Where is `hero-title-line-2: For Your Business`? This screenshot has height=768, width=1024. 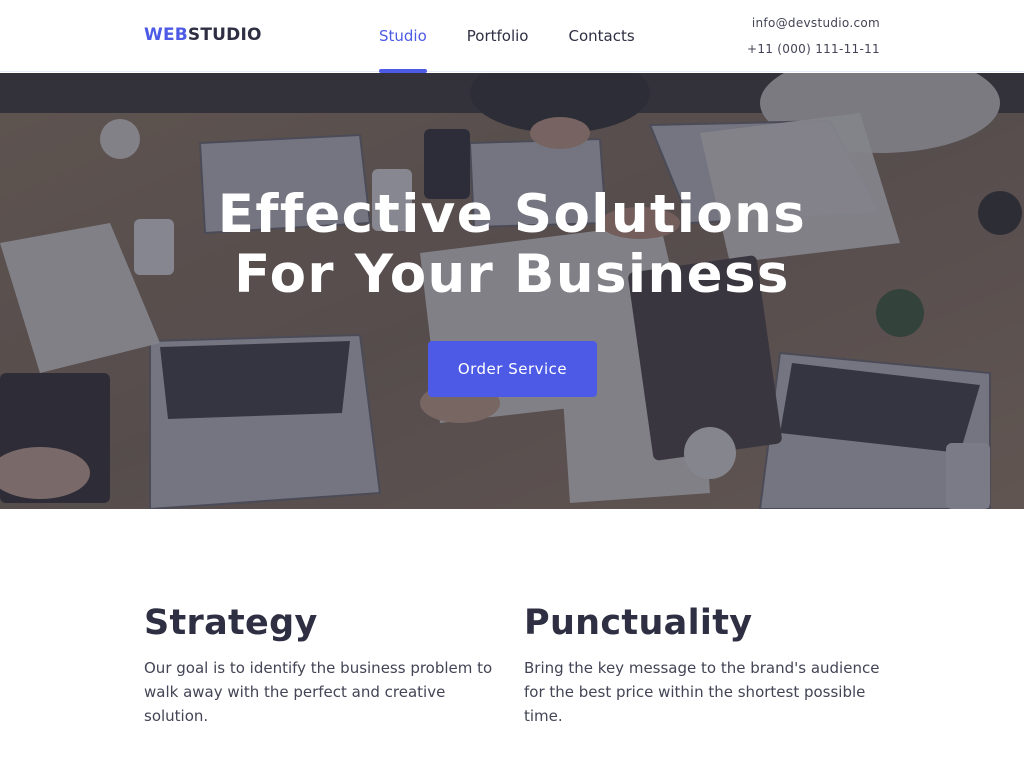
hero-title-line-2: For Your Business is located at coordinates (512, 274).